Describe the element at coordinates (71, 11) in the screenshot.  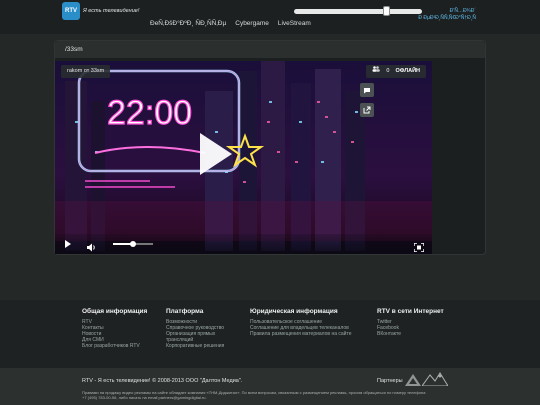
I see `rtv-logo: RTV` at that location.